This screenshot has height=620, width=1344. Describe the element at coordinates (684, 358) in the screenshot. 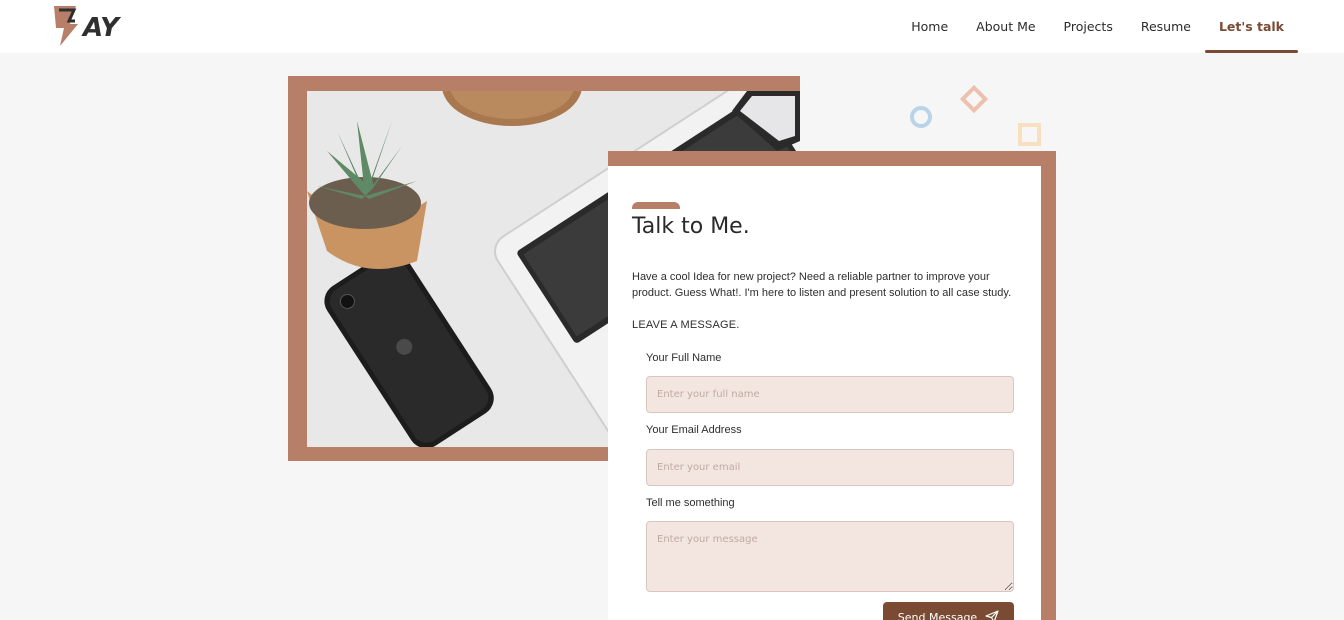

I see `name-label: Your Full Name` at that location.